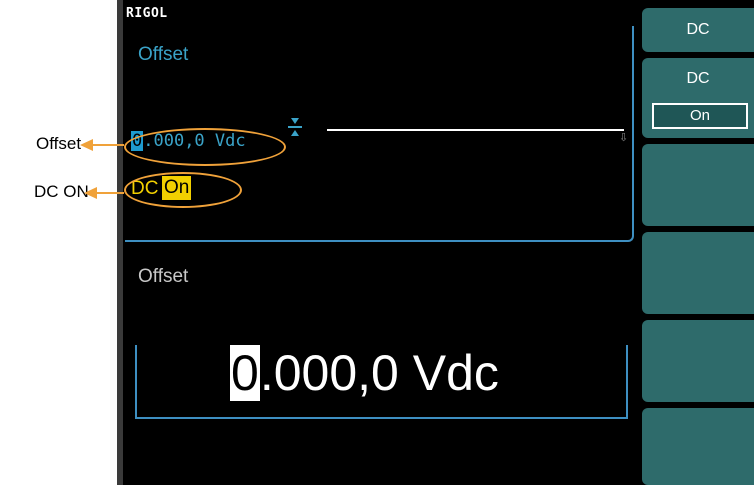 The width and height of the screenshot is (754, 485). I want to click on offset-annotation-arrow, so click(102, 145).